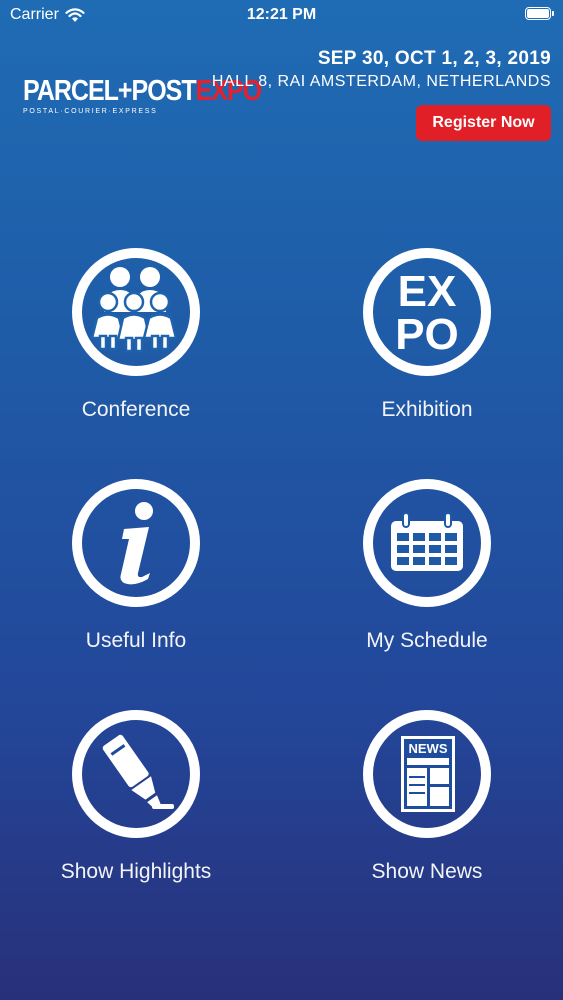  What do you see at coordinates (90, 111) in the screenshot?
I see `logo-tagline: POSTAL·COURIER·EXPRESS` at bounding box center [90, 111].